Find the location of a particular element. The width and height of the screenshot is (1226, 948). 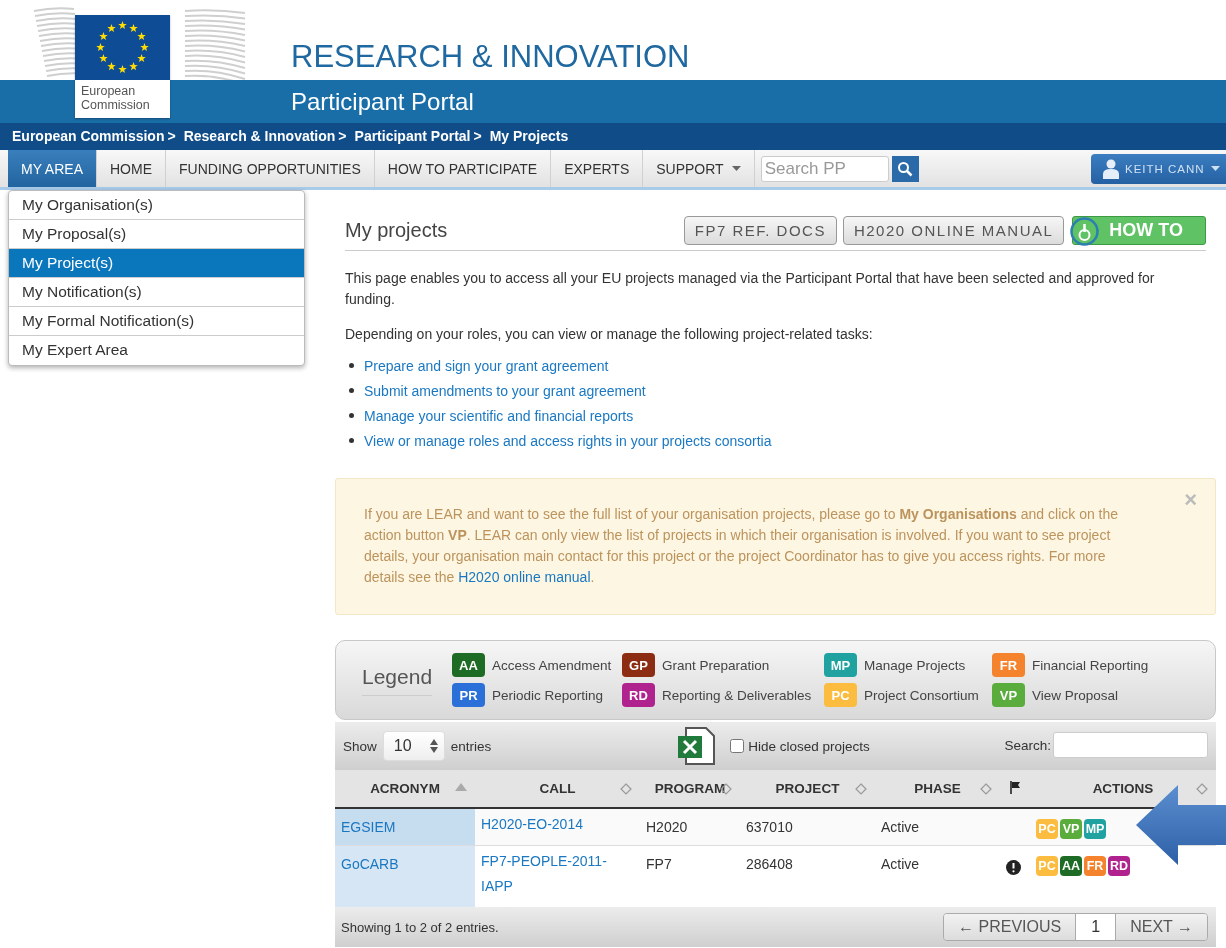

action-badge: VP is located at coordinates (1008, 695).